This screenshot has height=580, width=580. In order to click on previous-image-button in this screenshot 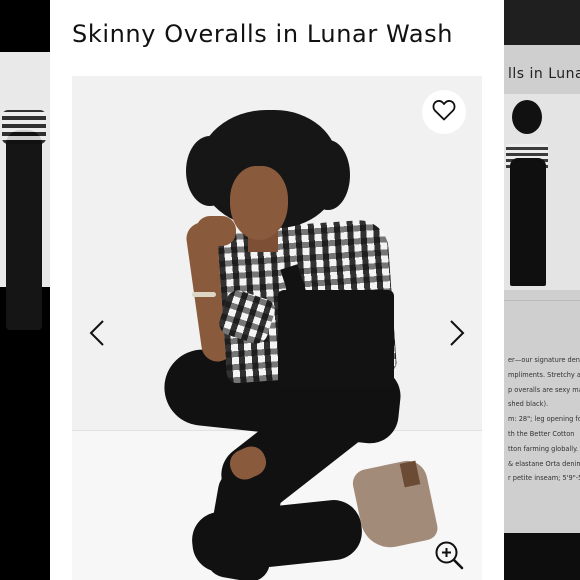, I will do `click(97, 335)`.